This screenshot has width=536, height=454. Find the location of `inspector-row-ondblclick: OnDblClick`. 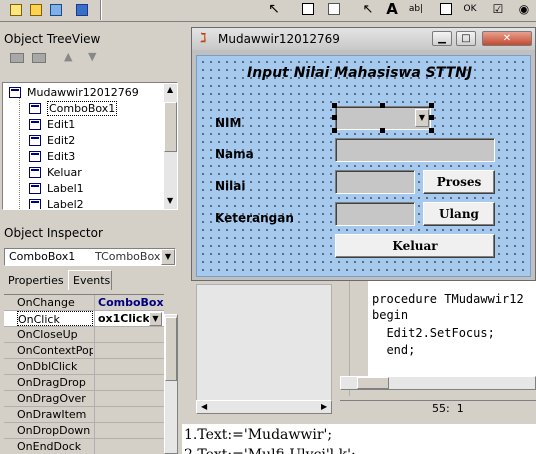

inspector-row-ondblclick: OnDblClick is located at coordinates (84, 367).